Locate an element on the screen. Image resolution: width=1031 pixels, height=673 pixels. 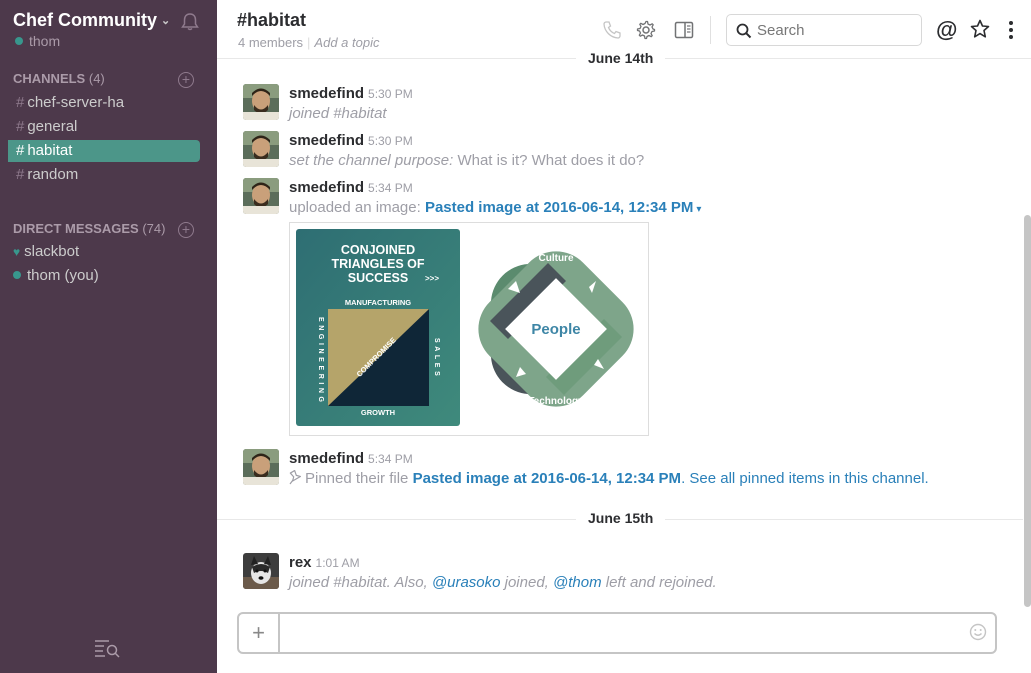
bell-icon is located at coordinates (190, 22).